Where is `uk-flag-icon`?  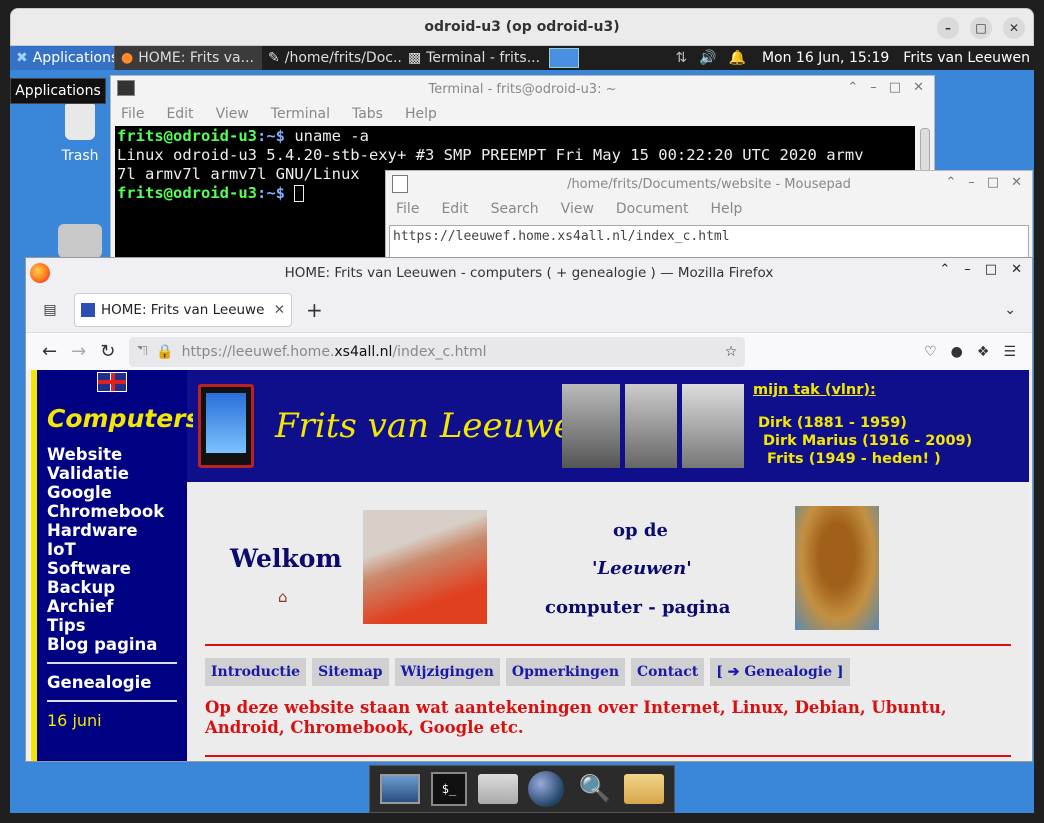 uk-flag-icon is located at coordinates (112, 382).